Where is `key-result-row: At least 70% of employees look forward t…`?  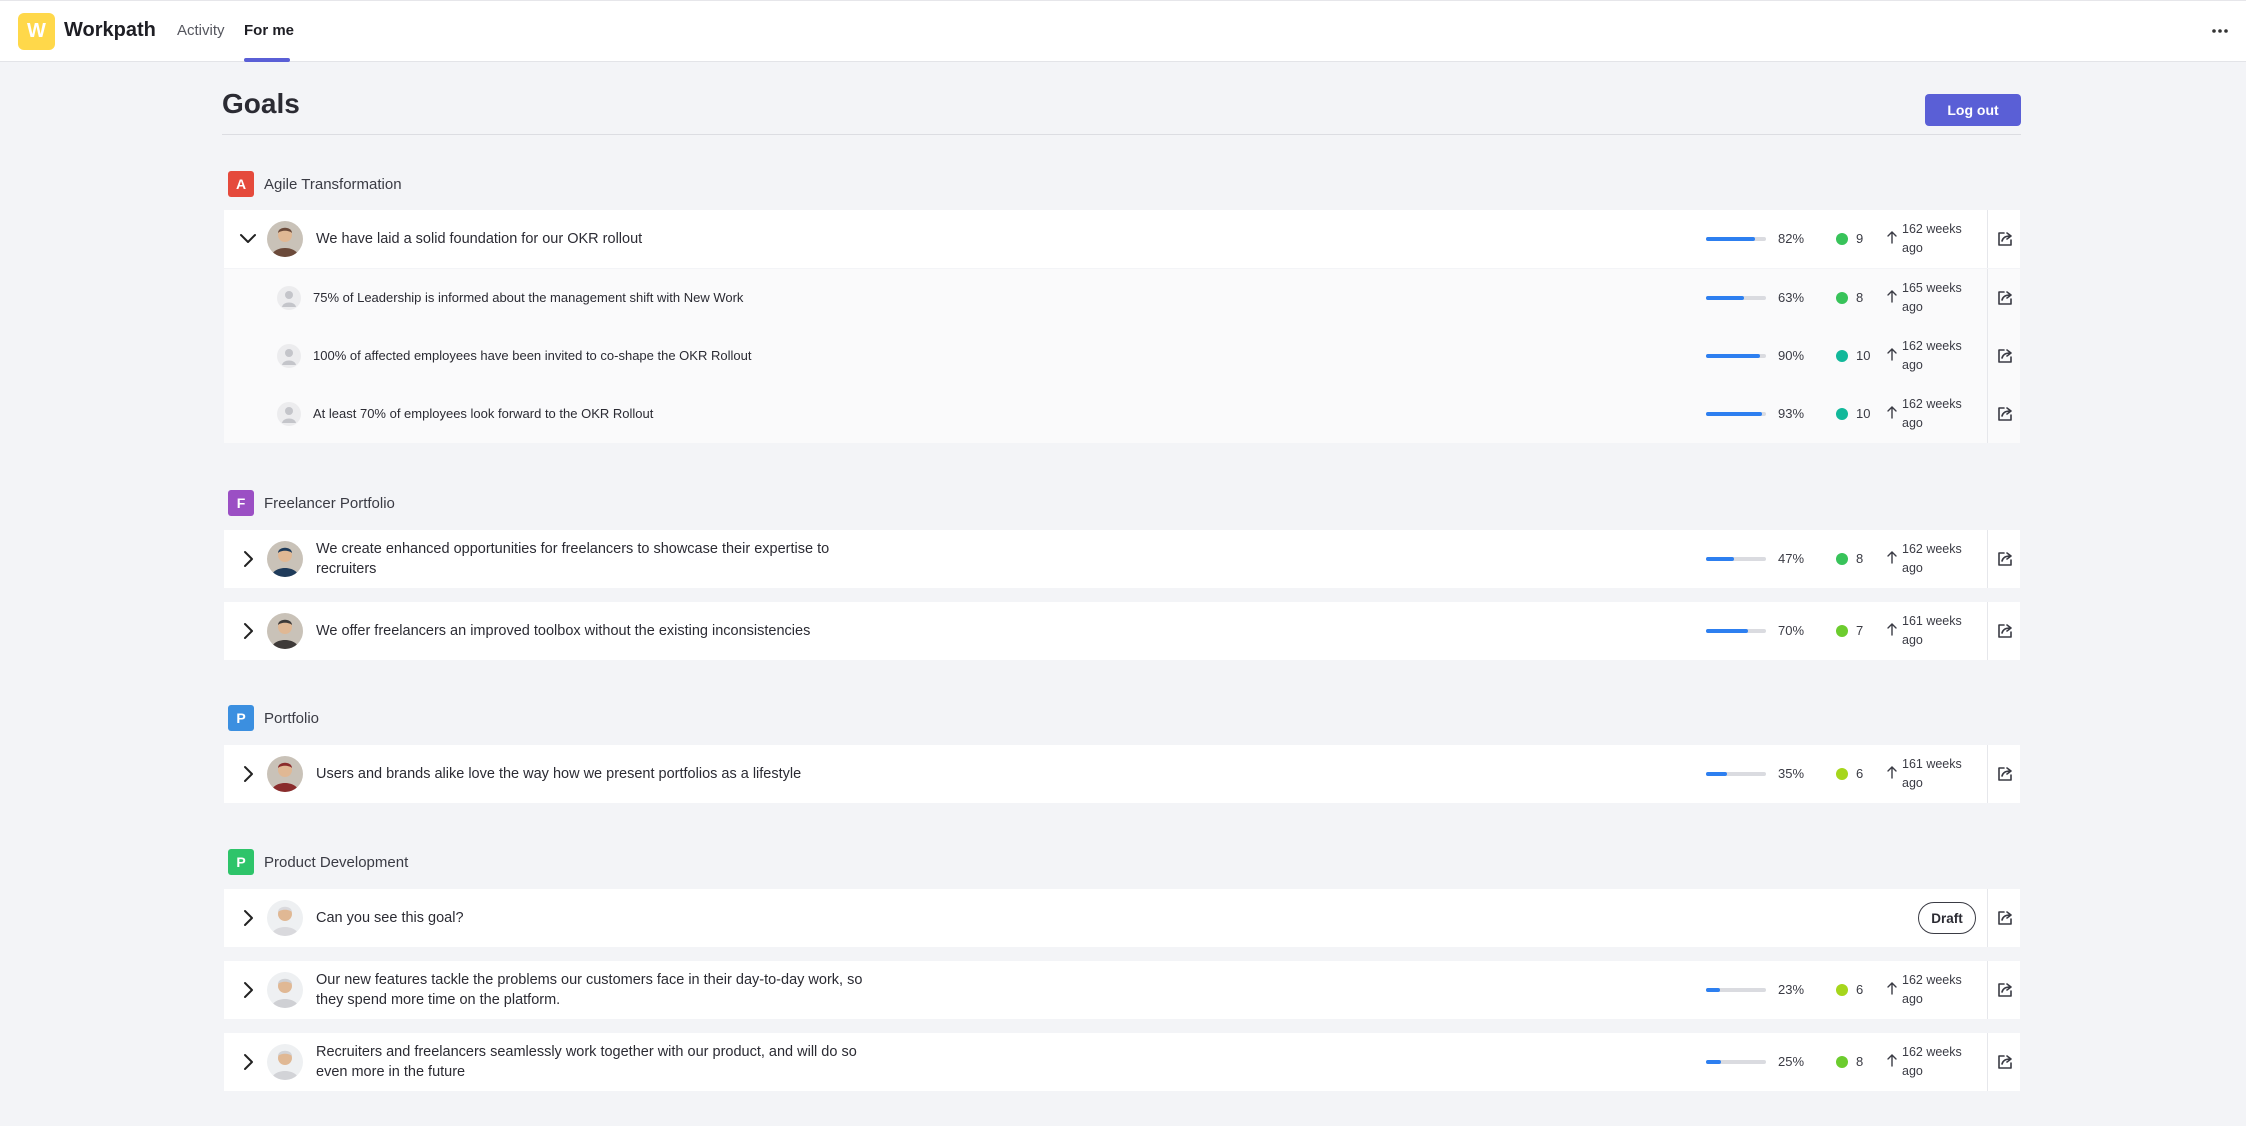 key-result-row: At least 70% of employees look forward t… is located at coordinates (1122, 414).